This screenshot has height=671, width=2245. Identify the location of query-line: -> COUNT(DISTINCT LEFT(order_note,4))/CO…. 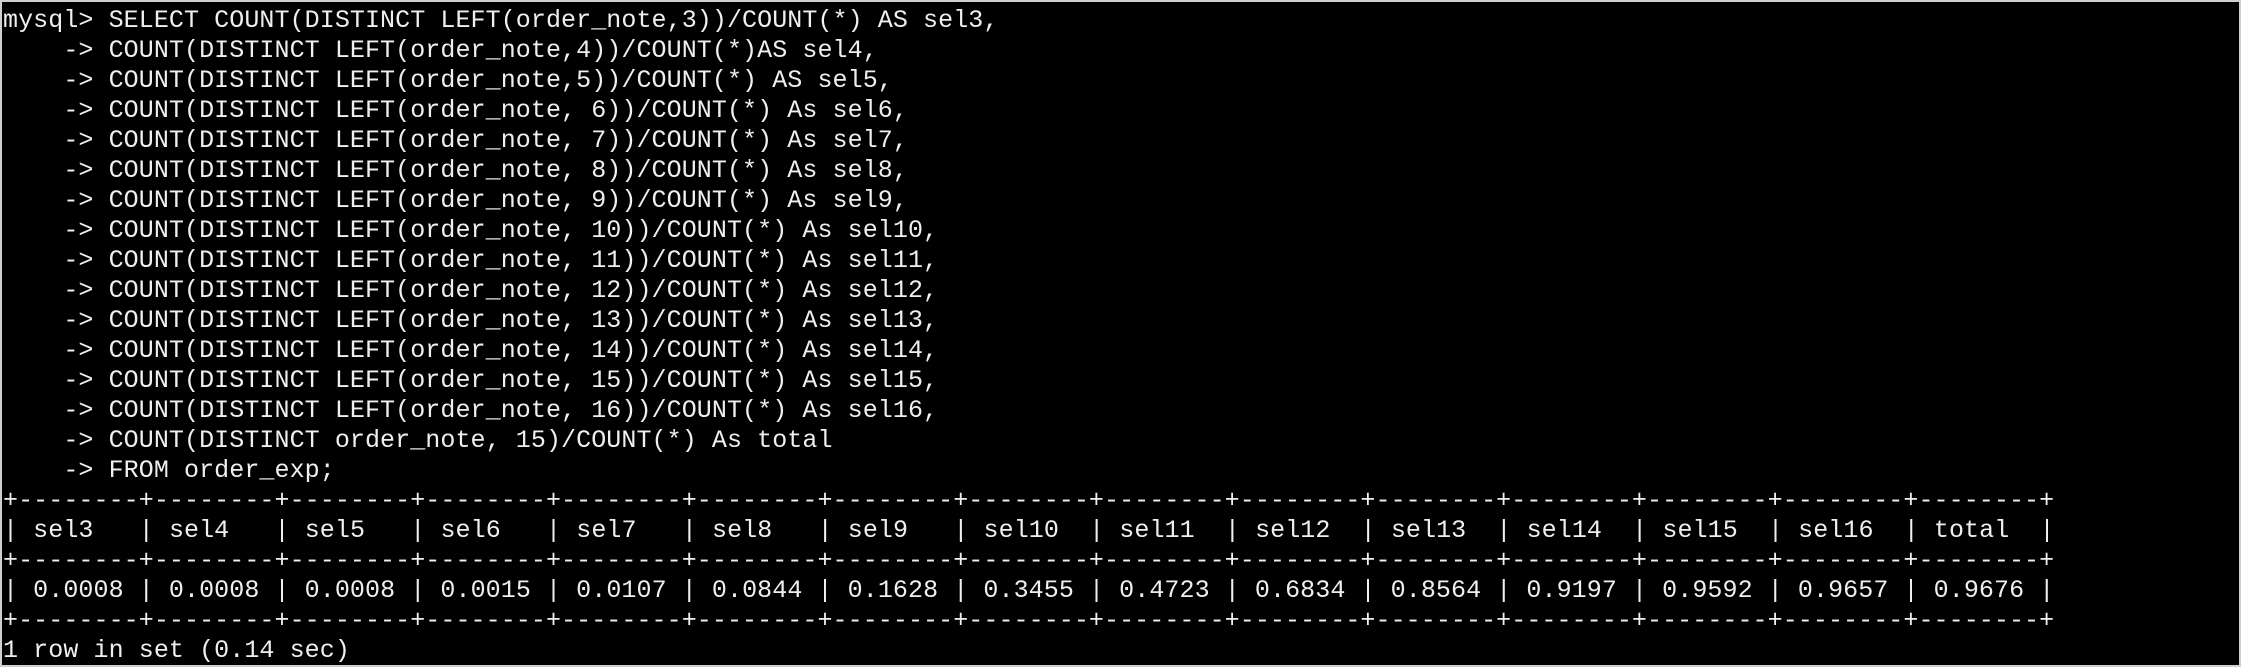
(1029, 51).